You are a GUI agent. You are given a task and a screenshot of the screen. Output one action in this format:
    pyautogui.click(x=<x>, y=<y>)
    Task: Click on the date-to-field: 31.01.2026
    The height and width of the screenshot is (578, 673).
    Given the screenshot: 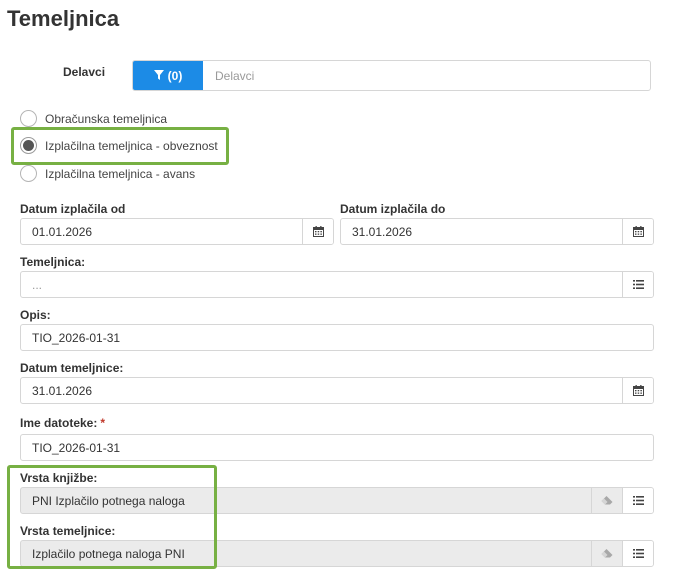 What is the action you would take?
    pyautogui.click(x=497, y=231)
    